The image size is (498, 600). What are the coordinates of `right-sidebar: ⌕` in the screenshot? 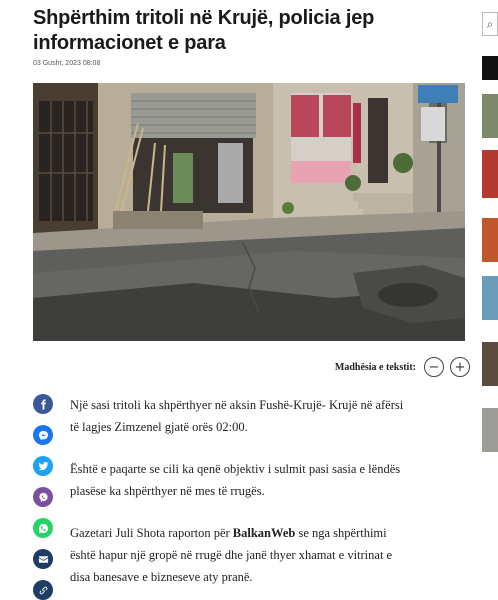 It's located at (490, 300).